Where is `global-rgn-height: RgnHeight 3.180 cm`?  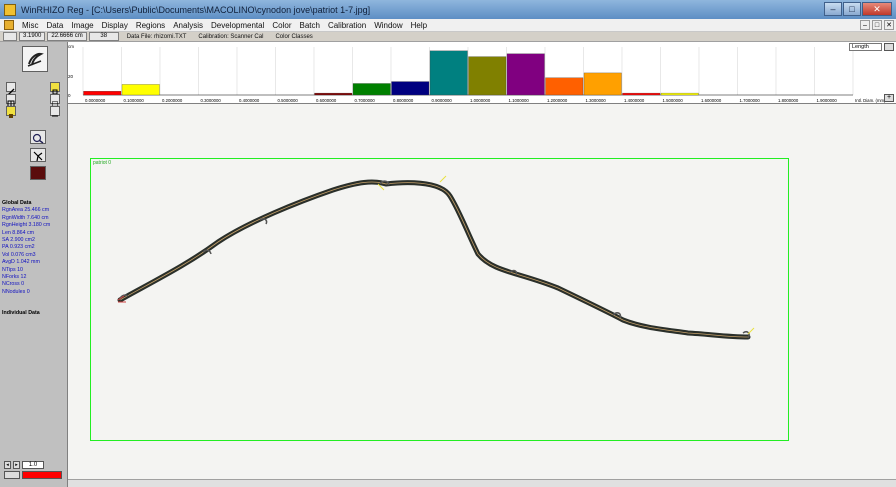 global-rgn-height: RgnHeight 3.180 cm is located at coordinates (26, 225).